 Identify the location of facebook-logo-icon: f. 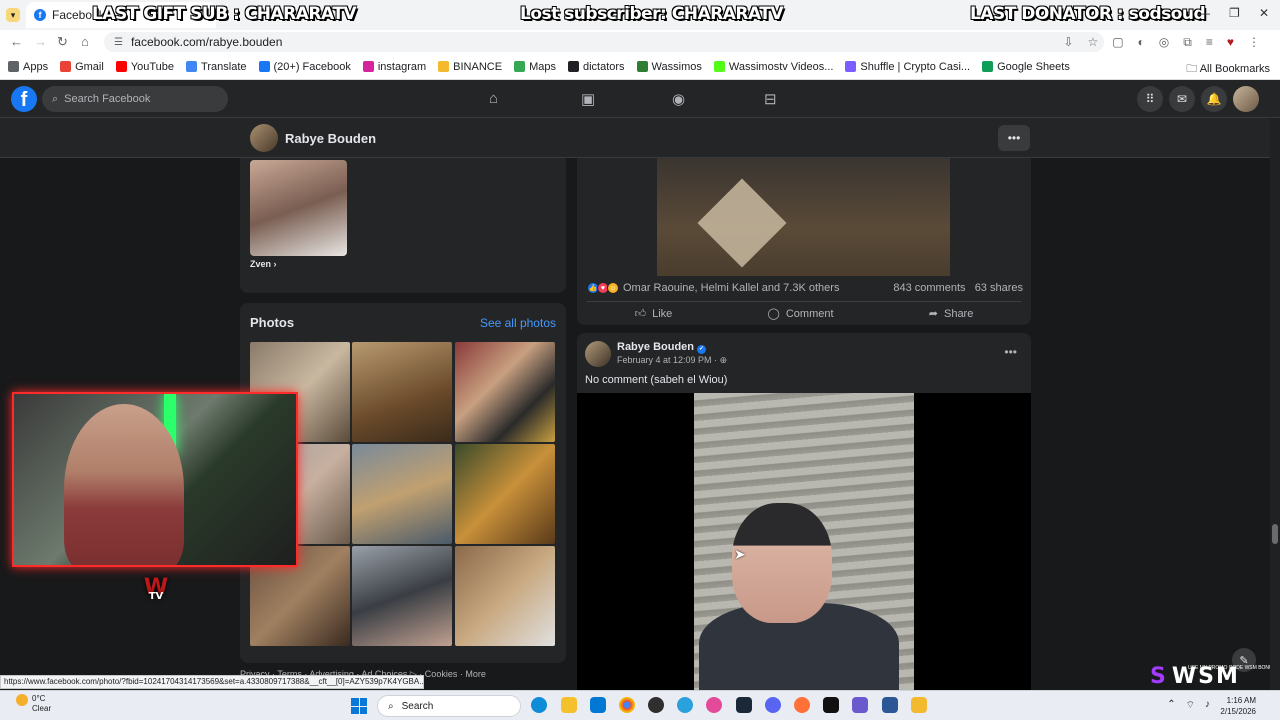
(24, 99).